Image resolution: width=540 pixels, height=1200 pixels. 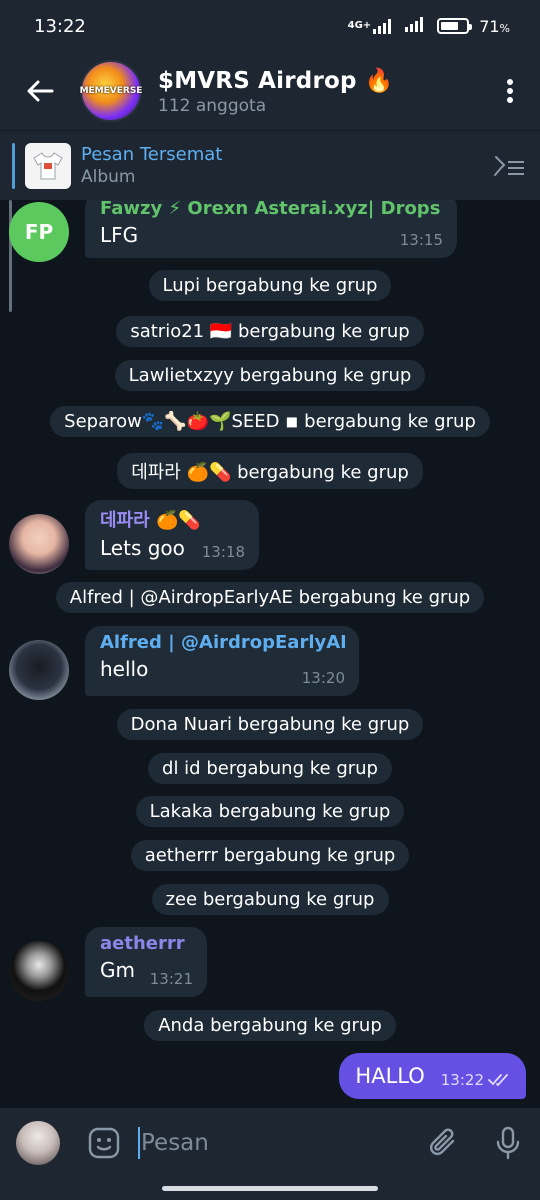 I want to click on emoji-button, so click(x=104, y=1143).